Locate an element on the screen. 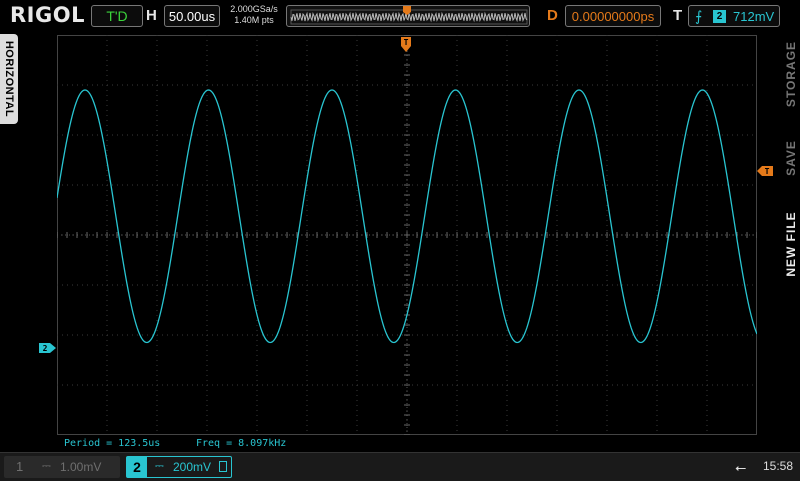  channel-1-coupling-icon: ⎓ is located at coordinates (46, 466).